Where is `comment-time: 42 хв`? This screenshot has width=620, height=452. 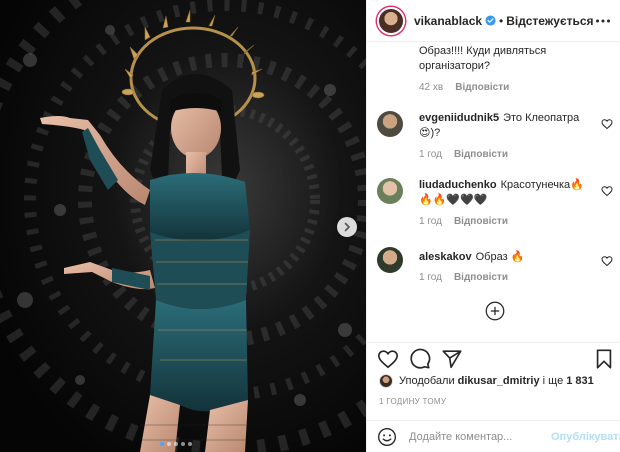 comment-time: 42 хв is located at coordinates (431, 87).